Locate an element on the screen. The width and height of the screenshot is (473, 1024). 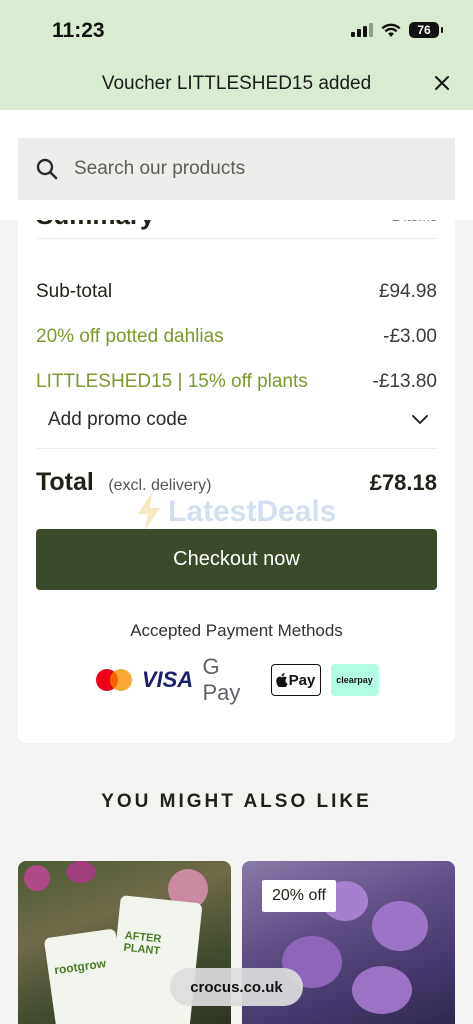
wifi-icon is located at coordinates (391, 30).